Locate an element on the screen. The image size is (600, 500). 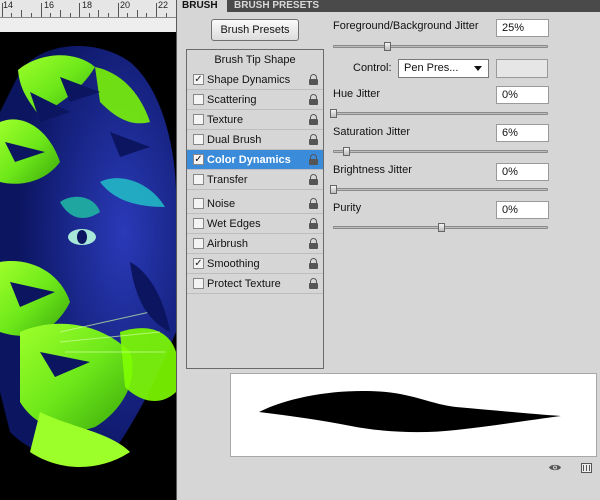
chevron-down-icon is located at coordinates (478, 68).